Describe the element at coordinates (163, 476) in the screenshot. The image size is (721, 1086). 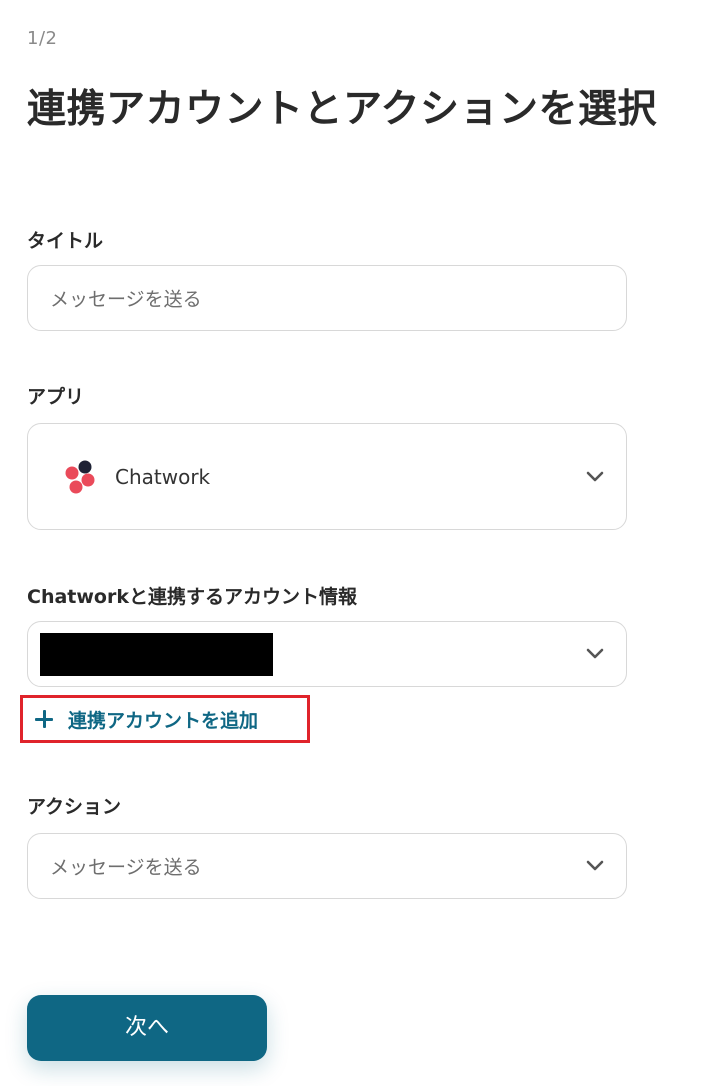
I see `app-select-value: Chatwork` at that location.